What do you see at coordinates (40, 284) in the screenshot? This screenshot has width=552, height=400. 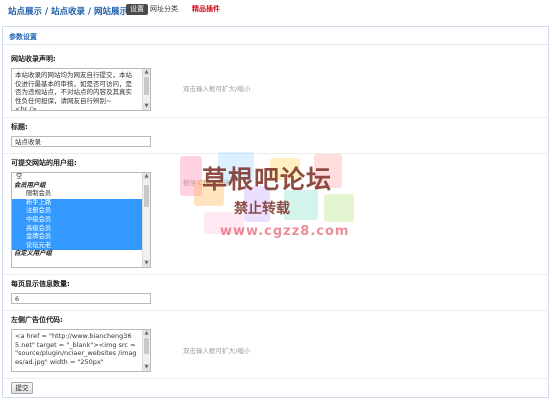 I see `perpage-label: 每页显示信息数量:` at bounding box center [40, 284].